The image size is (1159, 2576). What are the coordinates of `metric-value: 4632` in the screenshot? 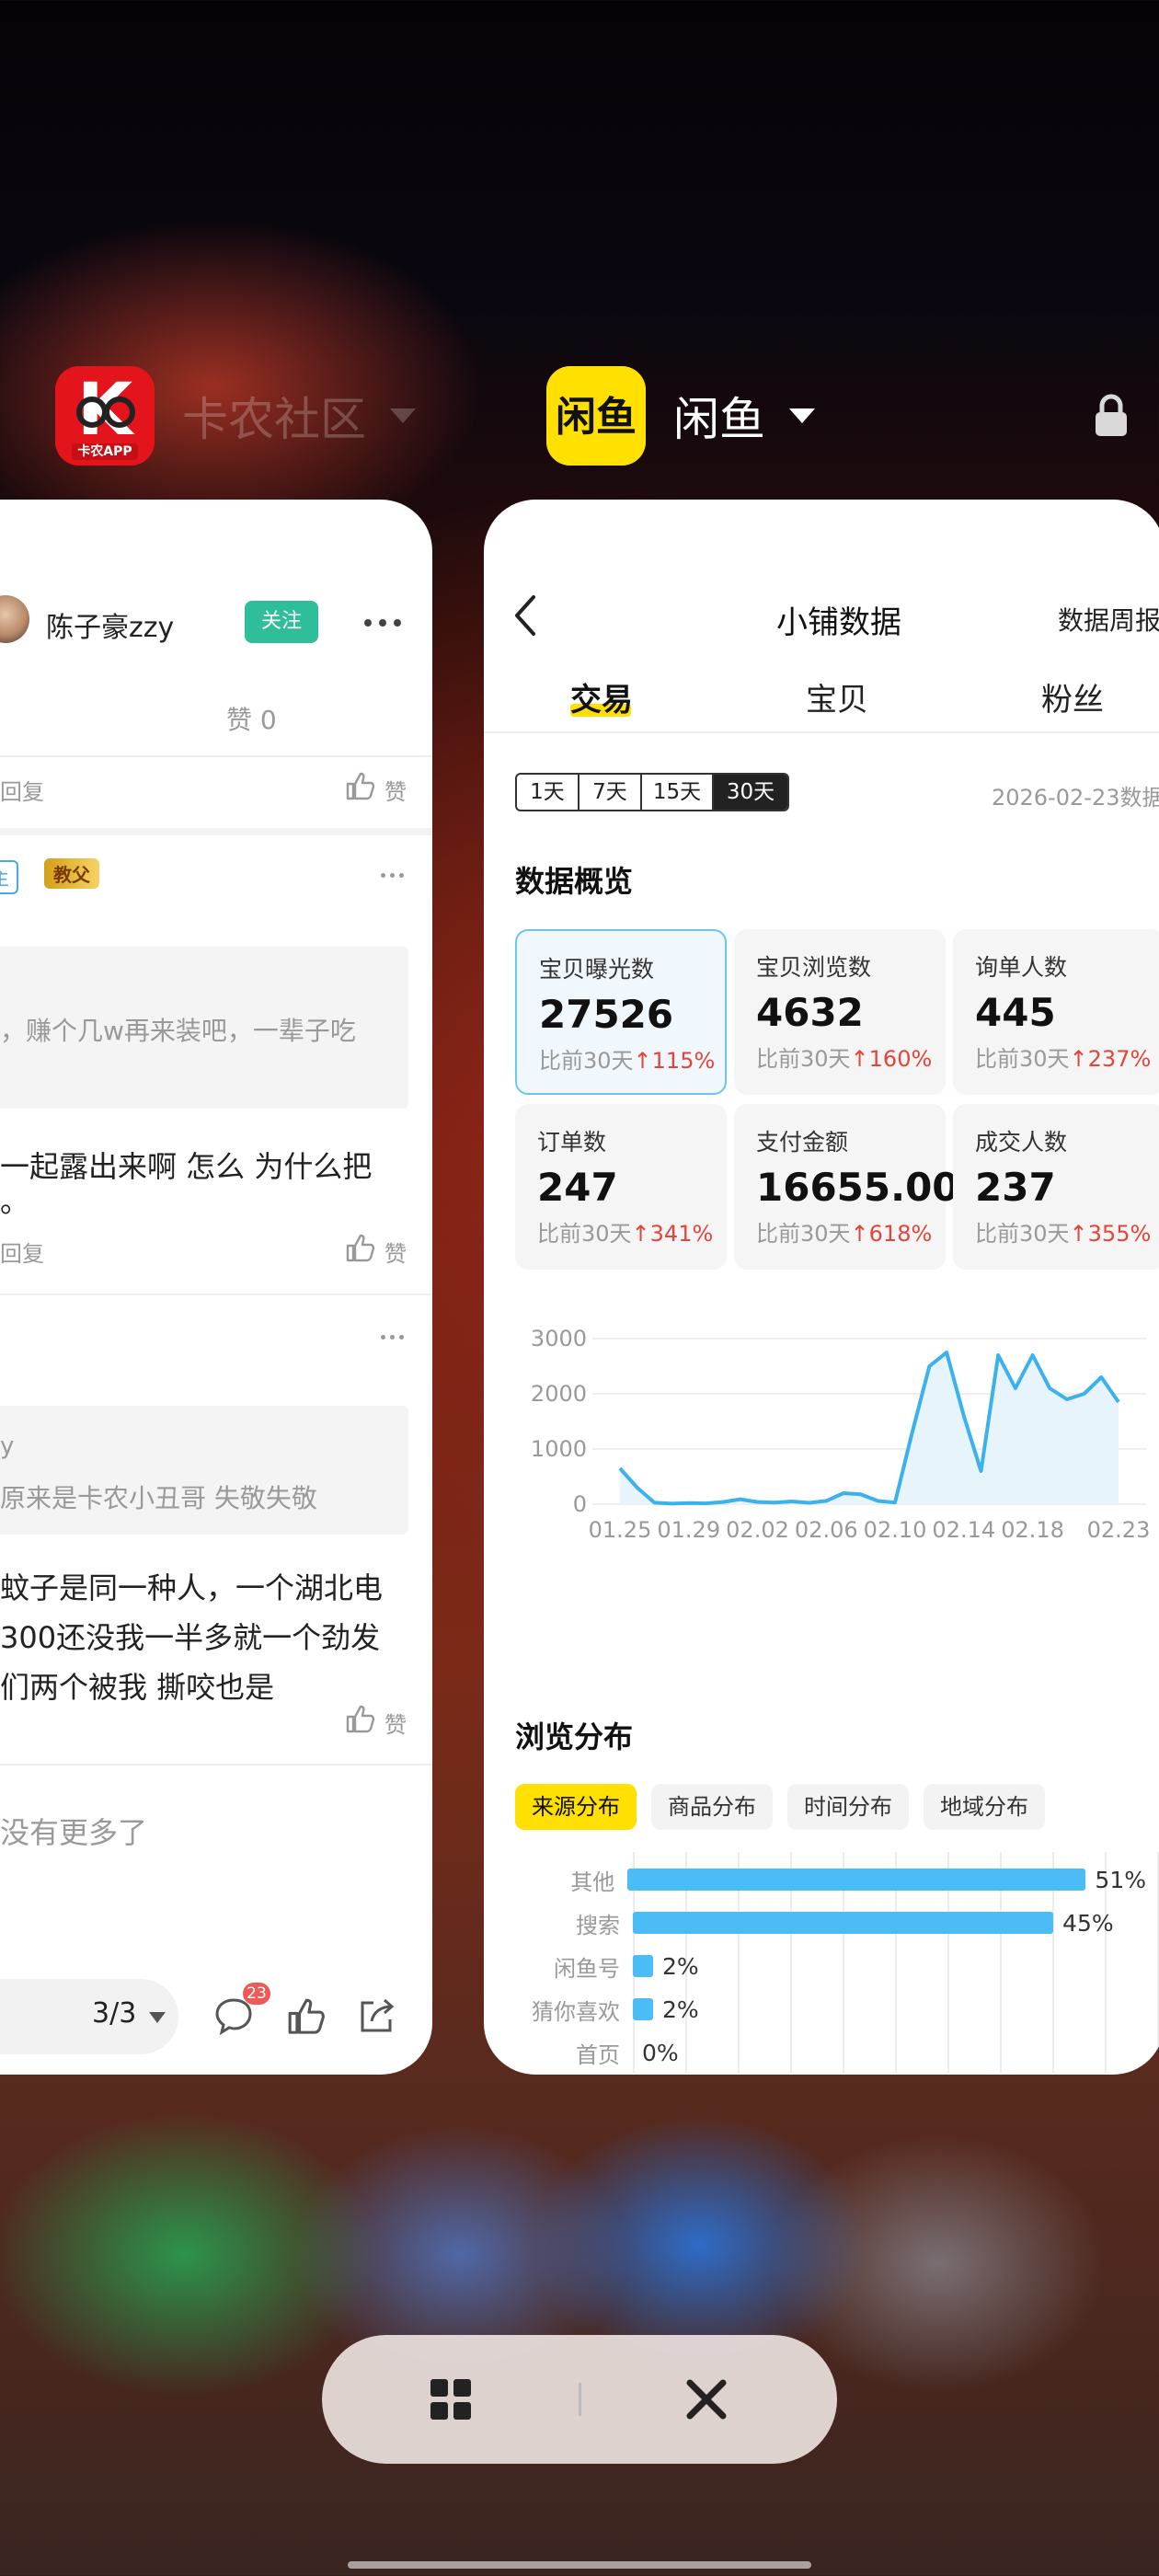 It's located at (810, 1012).